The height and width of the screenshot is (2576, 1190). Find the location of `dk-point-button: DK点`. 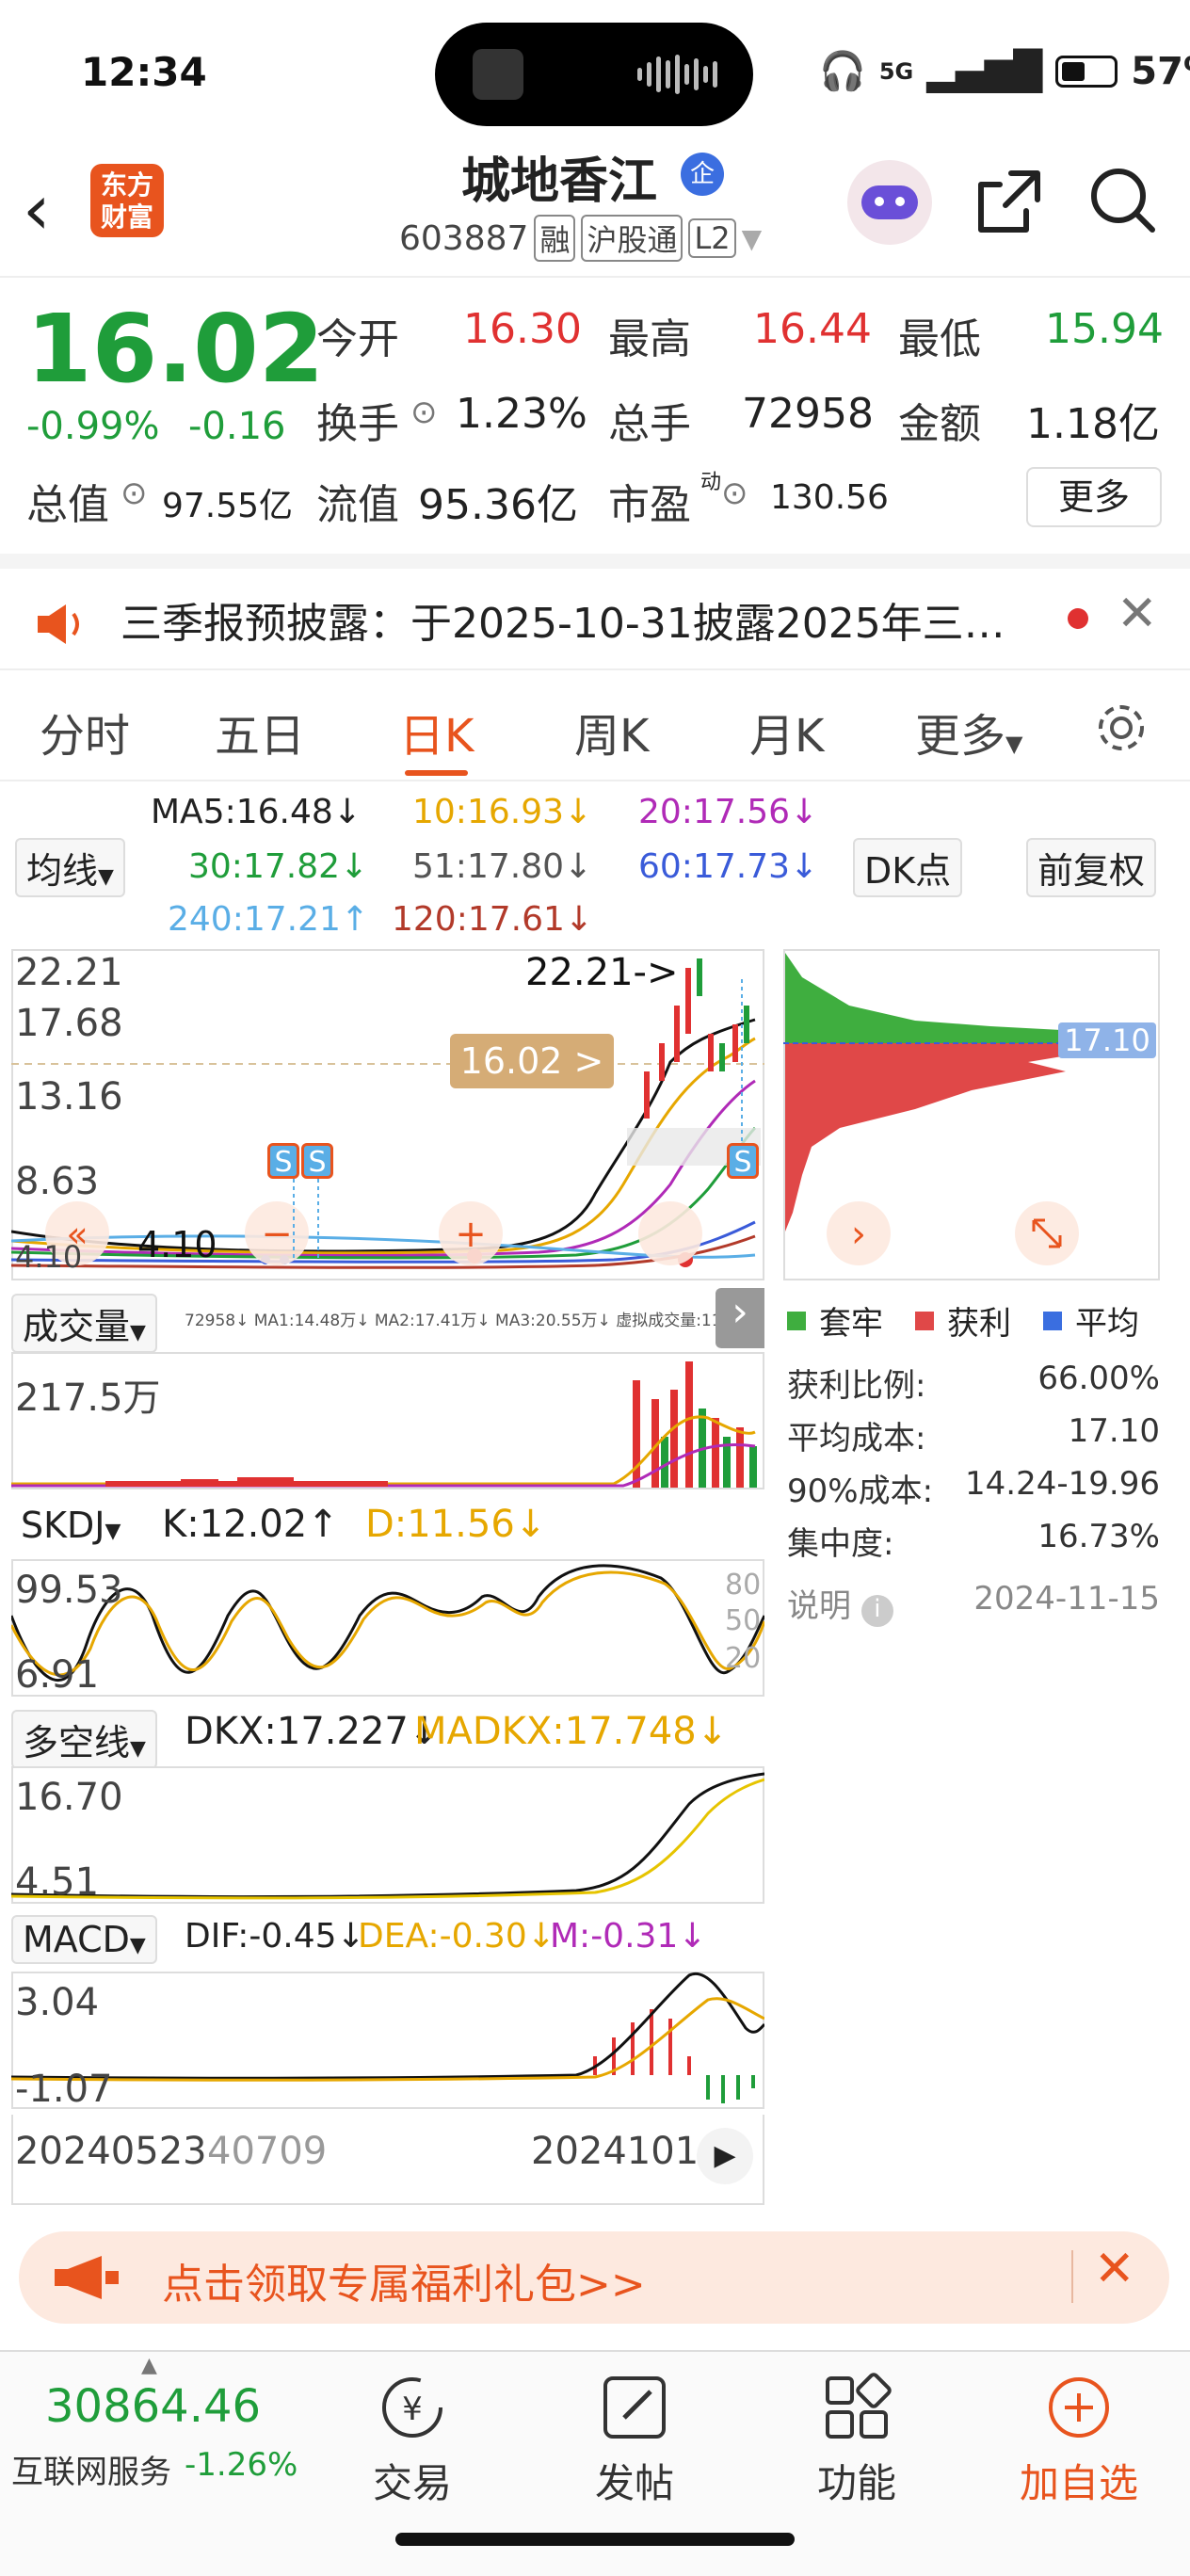

dk-point-button: DK点 is located at coordinates (908, 867).